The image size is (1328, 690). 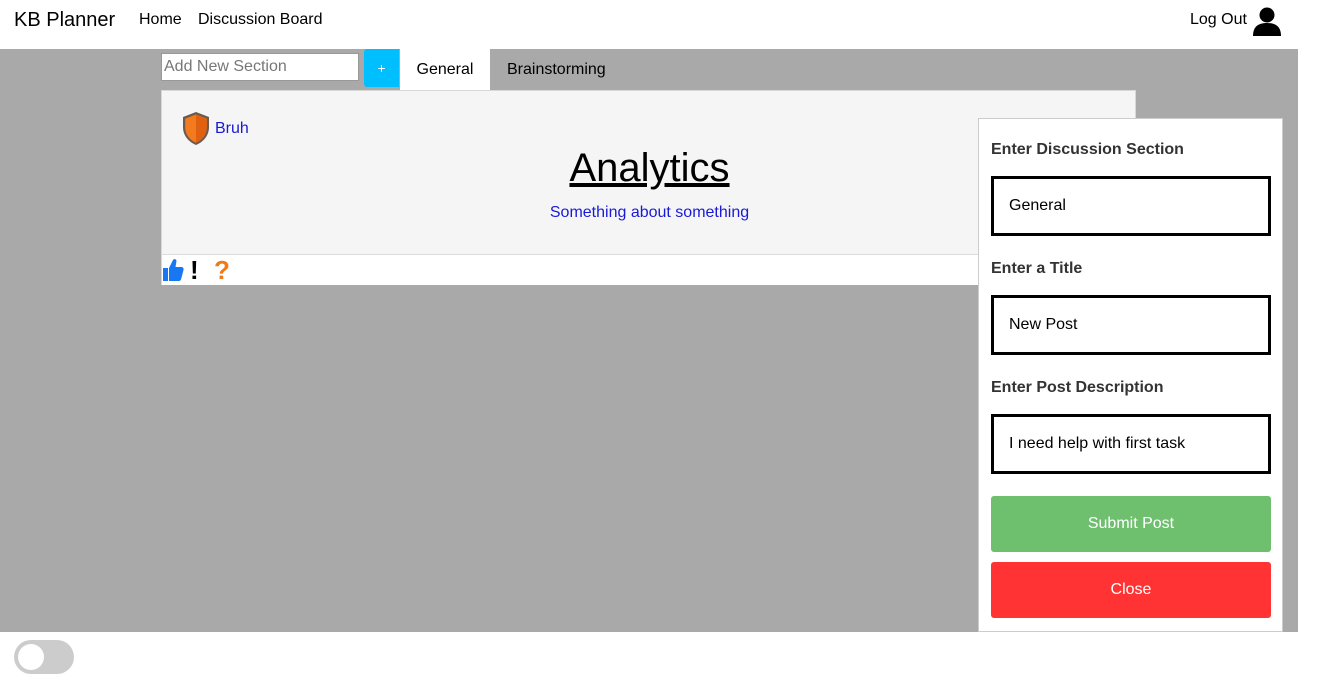 I want to click on brand-logo: KB Planner, so click(x=64, y=20).